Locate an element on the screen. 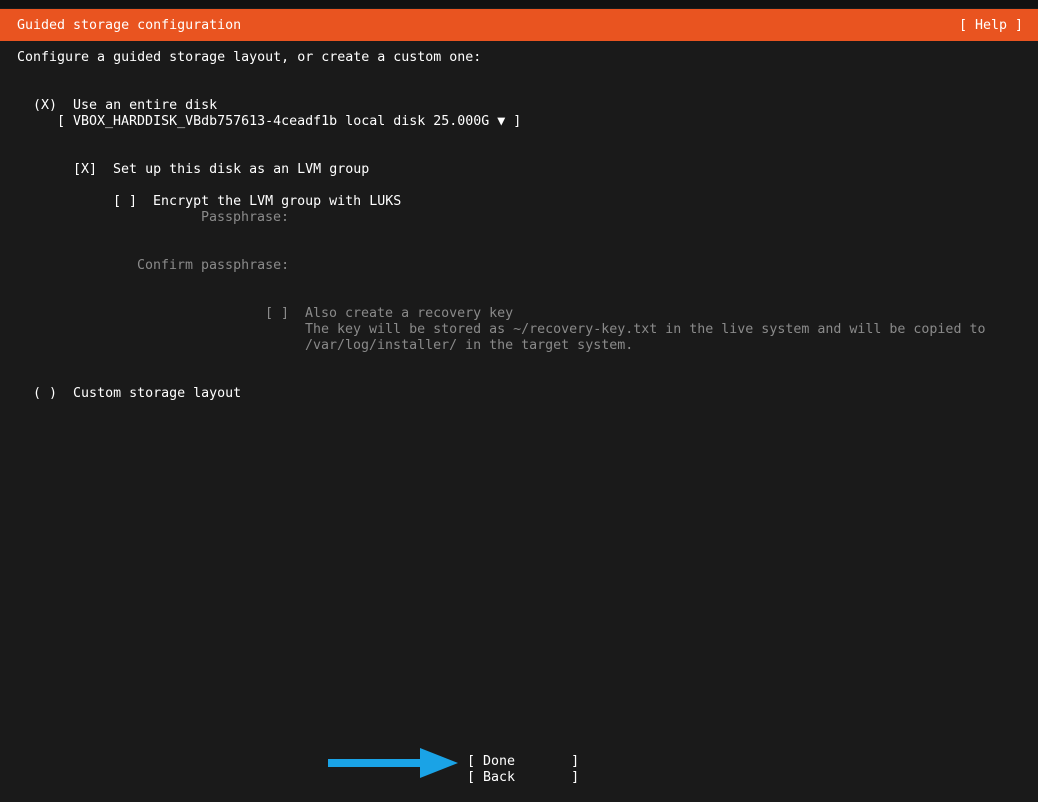 The image size is (1038, 802). lvm-checkbox: [X] is located at coordinates (85, 169).